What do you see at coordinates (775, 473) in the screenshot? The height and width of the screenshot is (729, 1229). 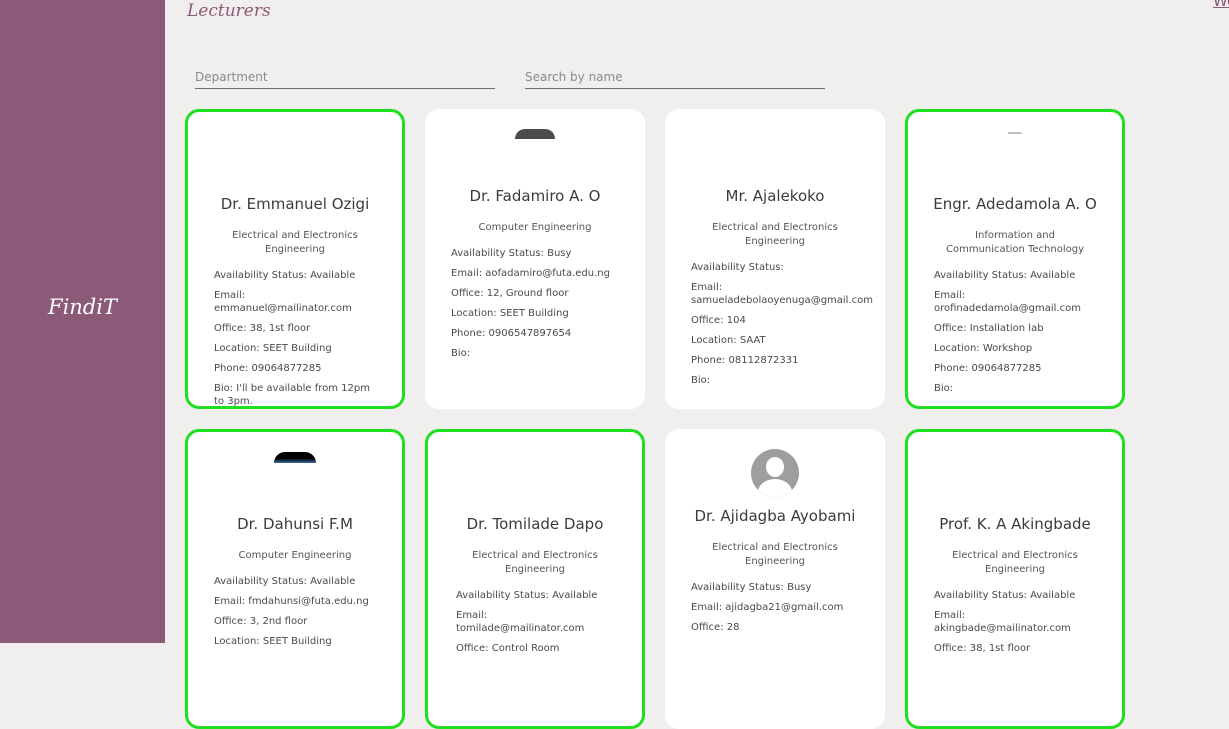 I see `default-avatar-icon` at bounding box center [775, 473].